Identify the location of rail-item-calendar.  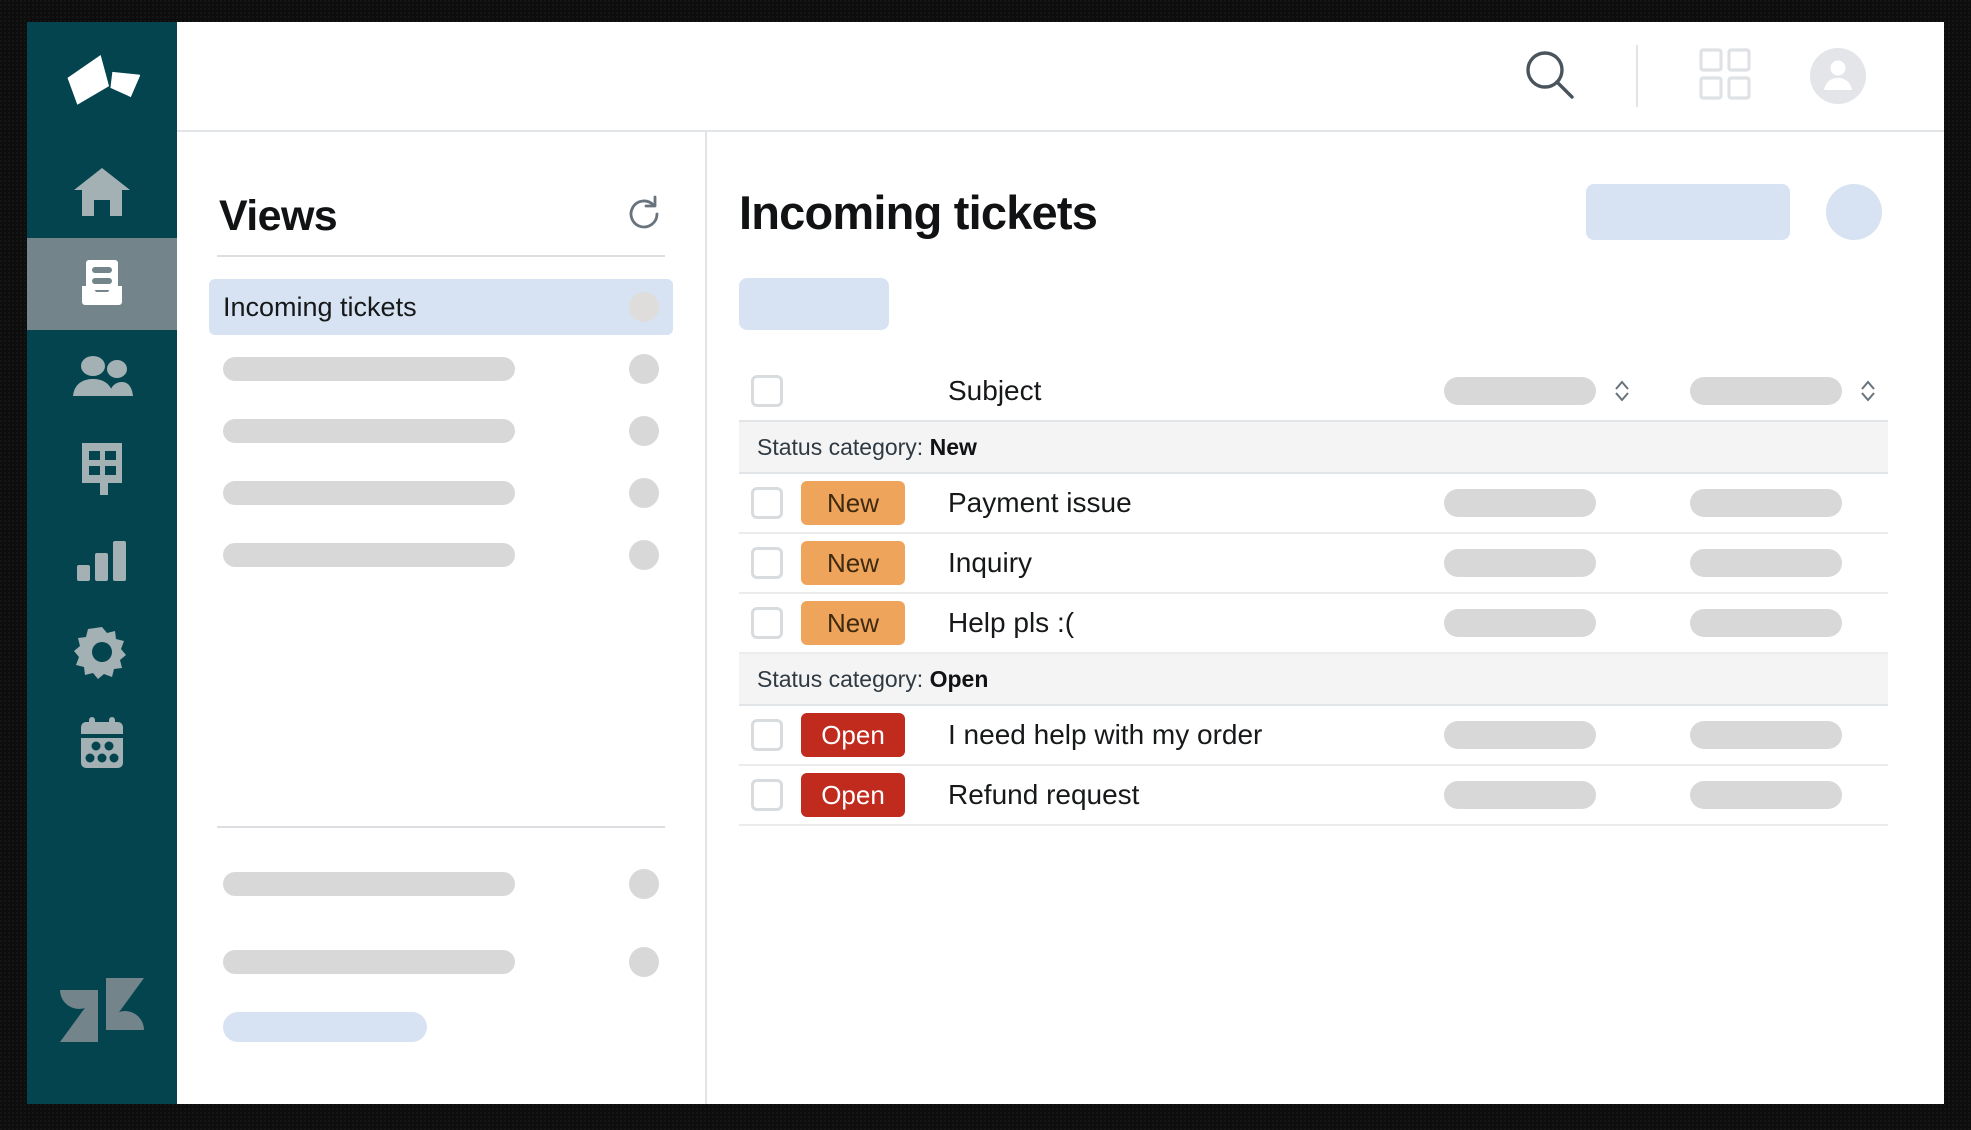
(102, 744).